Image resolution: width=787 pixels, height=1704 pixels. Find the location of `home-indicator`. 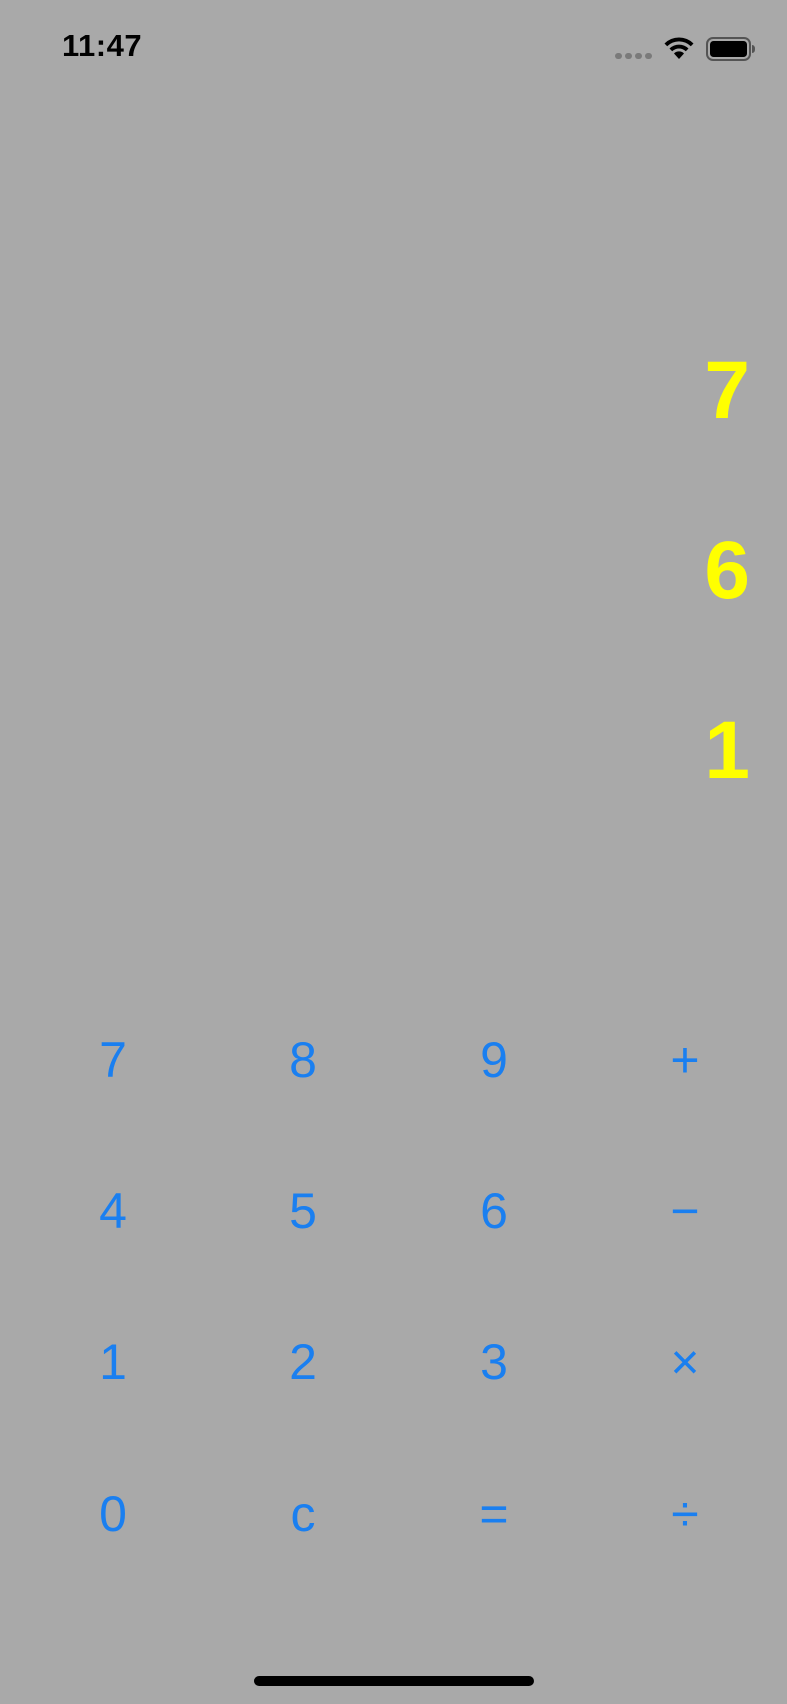

home-indicator is located at coordinates (394, 1681).